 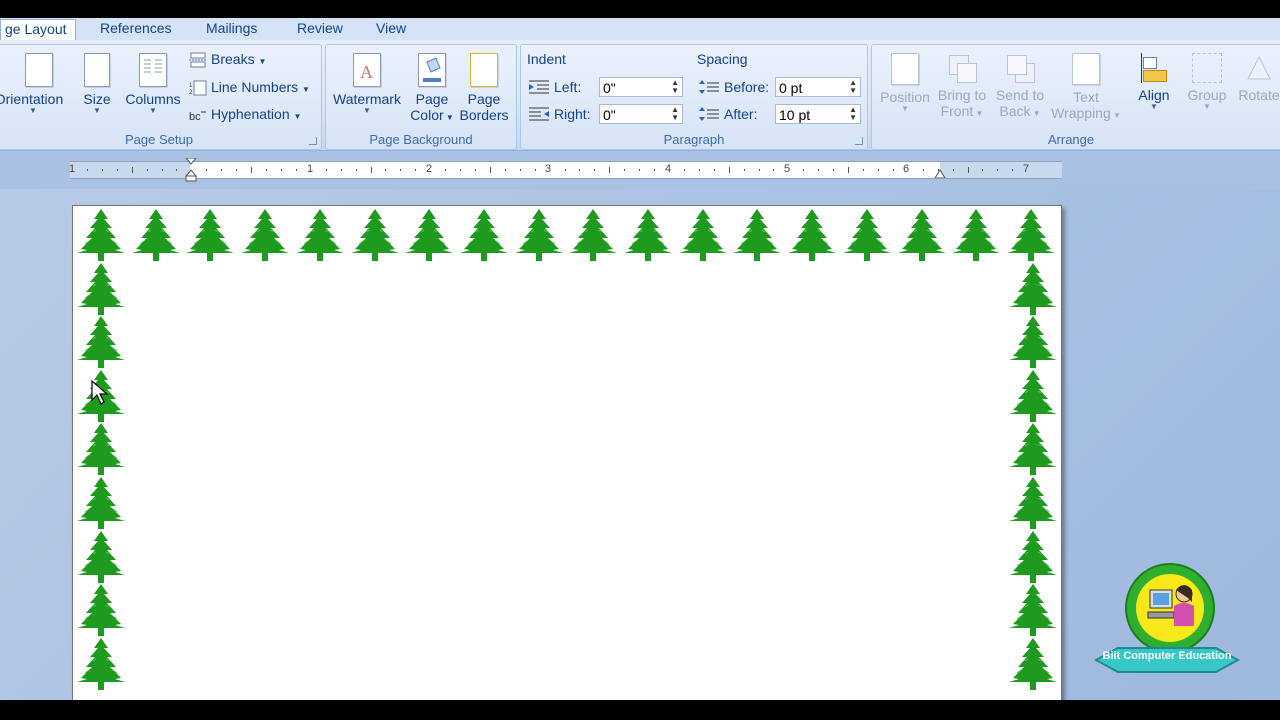 I want to click on tab-page-layout: ge Layout, so click(x=38, y=29).